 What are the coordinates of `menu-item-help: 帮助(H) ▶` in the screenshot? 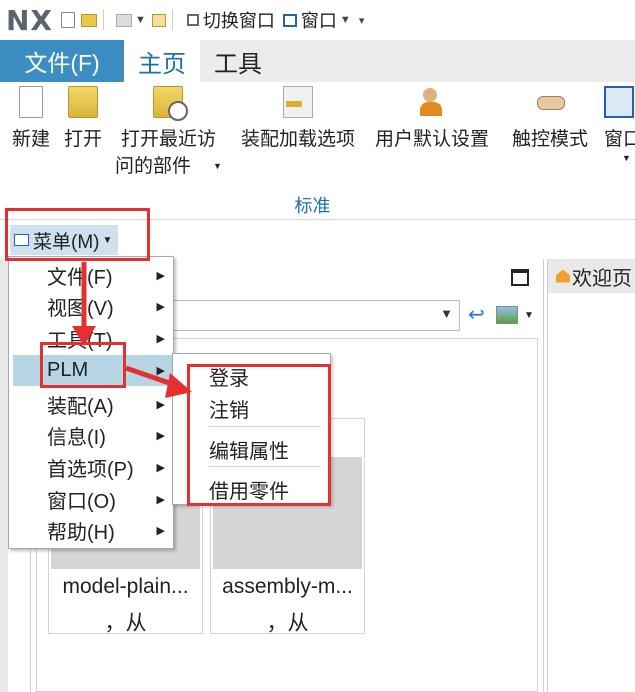 It's located at (91, 530).